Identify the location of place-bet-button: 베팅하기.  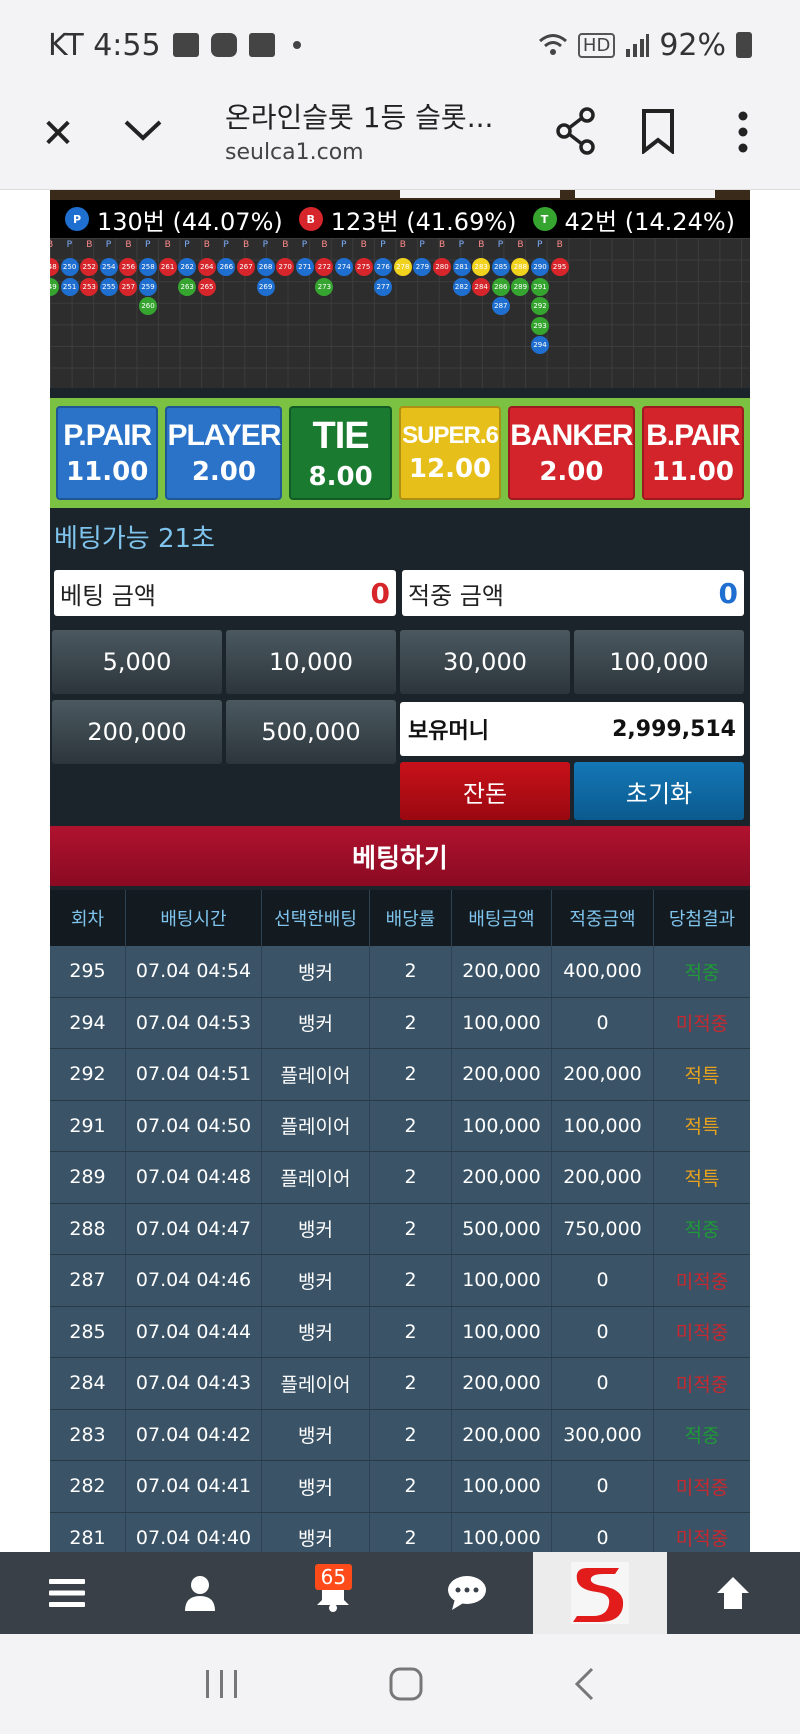
(400, 856).